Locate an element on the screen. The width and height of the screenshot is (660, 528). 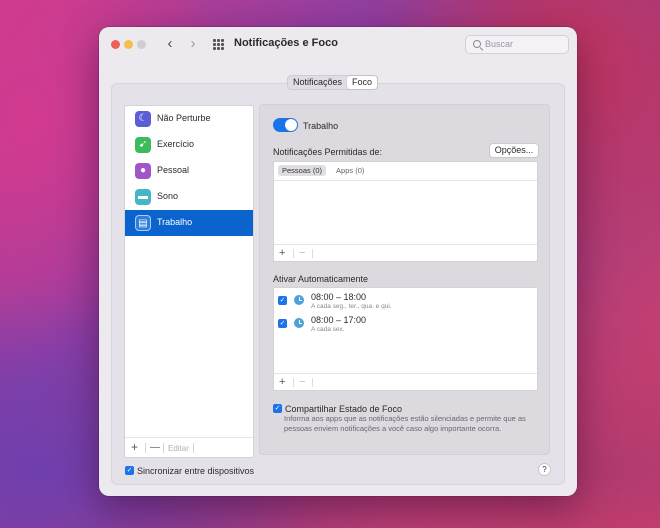
bed-icon: ▬ is located at coordinates (143, 197).